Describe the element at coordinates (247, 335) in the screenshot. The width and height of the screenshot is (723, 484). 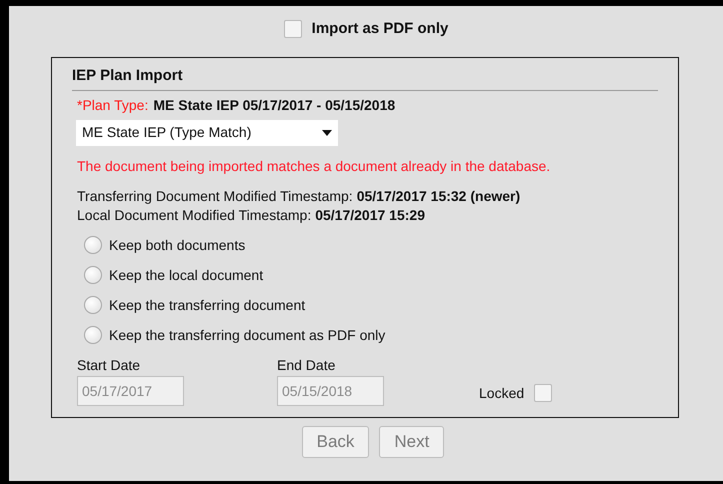
I see `radio-label: Keep the transferring document as PDF only` at that location.